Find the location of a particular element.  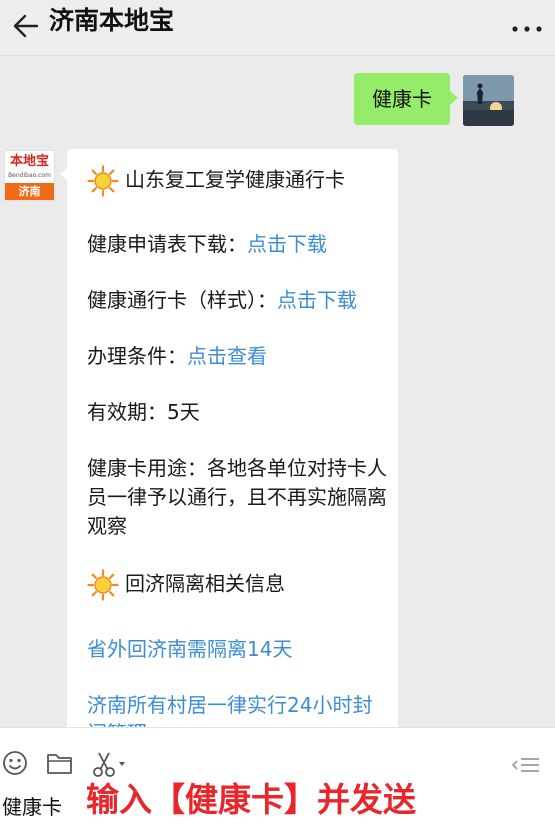

download-sample-link: 点击下载 is located at coordinates (317, 300).